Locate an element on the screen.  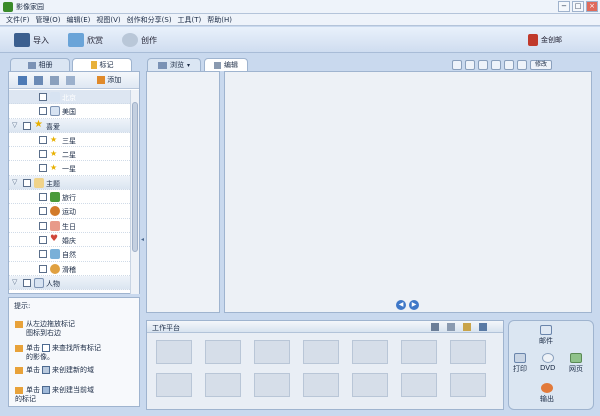
tree-item-nature: 自然 is located at coordinates (69, 254).